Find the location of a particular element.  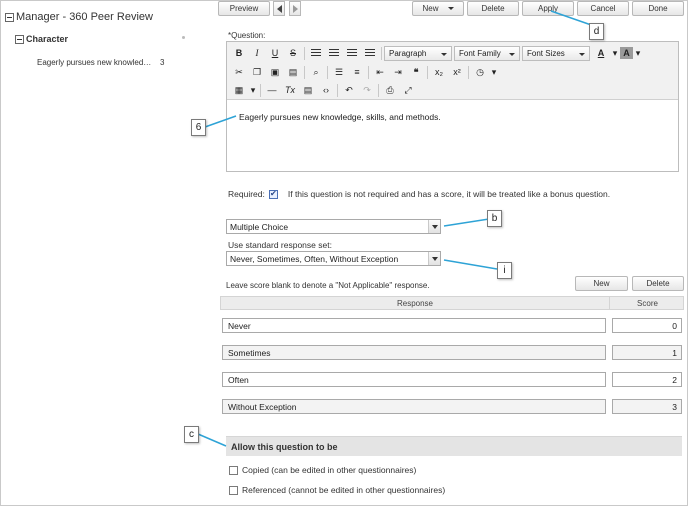

cancel-button: Cancel is located at coordinates (603, 8).